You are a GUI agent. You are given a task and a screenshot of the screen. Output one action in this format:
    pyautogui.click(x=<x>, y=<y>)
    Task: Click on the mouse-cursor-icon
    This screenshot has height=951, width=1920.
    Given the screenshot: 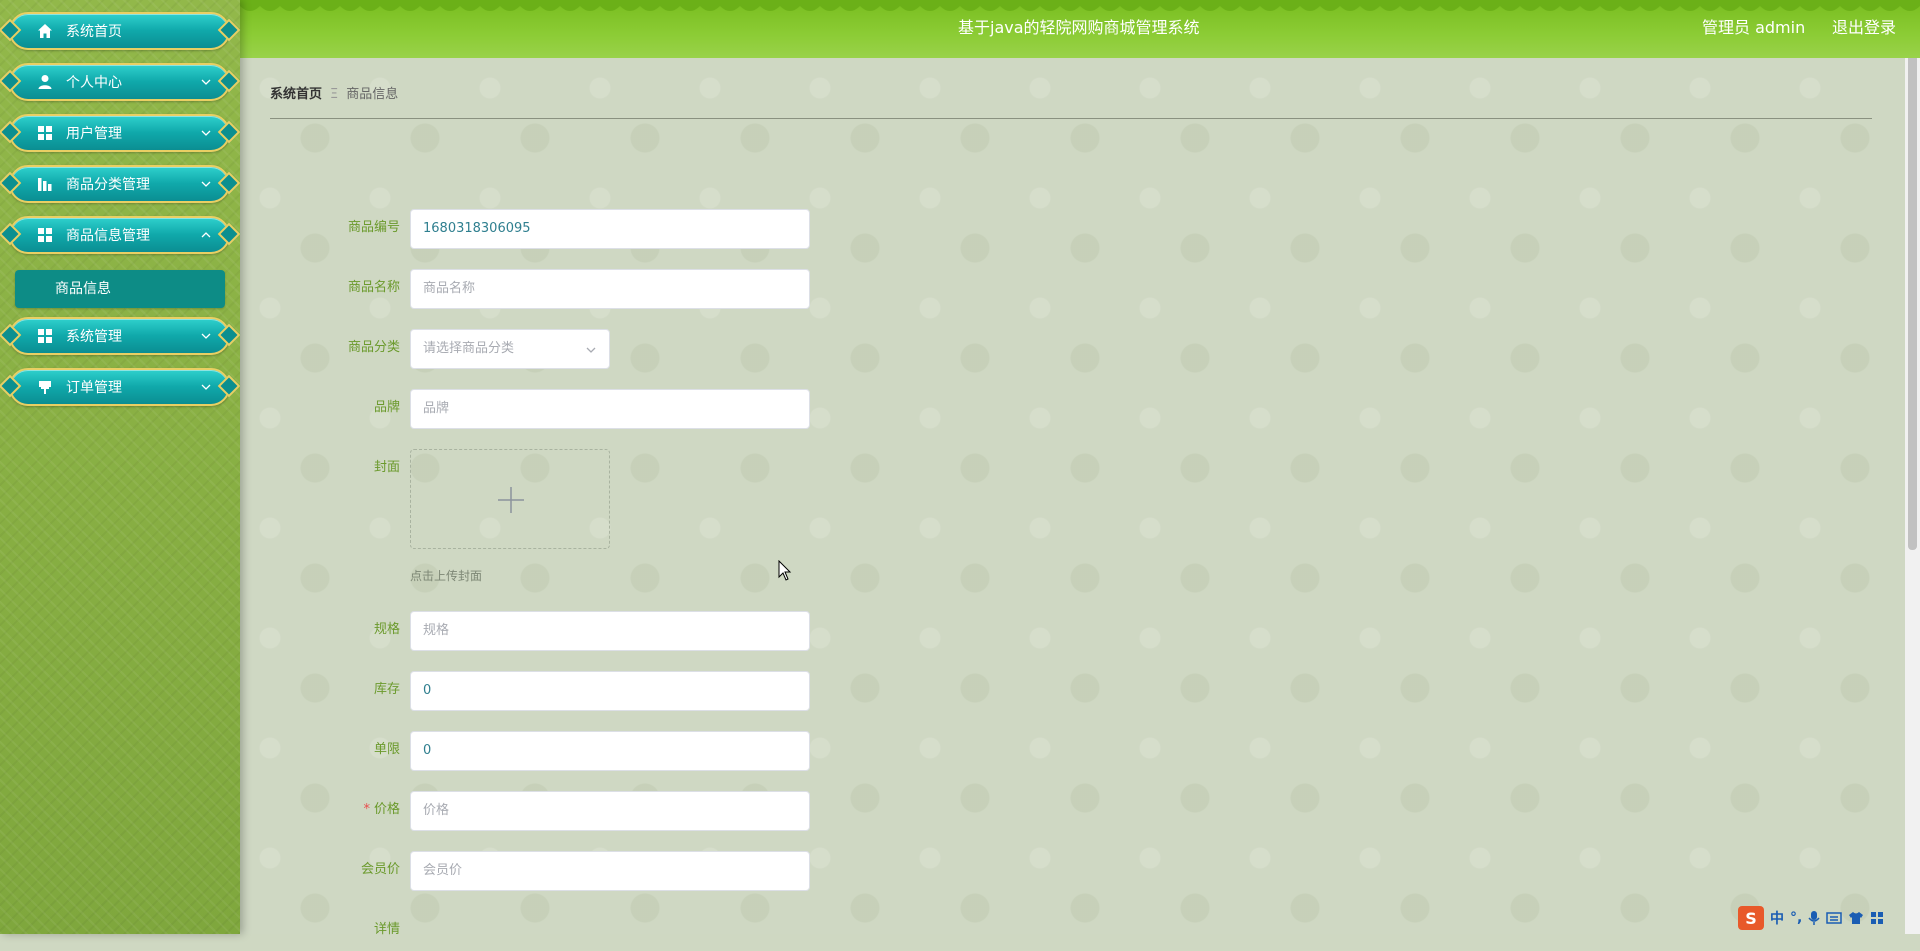 What is the action you would take?
    pyautogui.click(x=785, y=570)
    